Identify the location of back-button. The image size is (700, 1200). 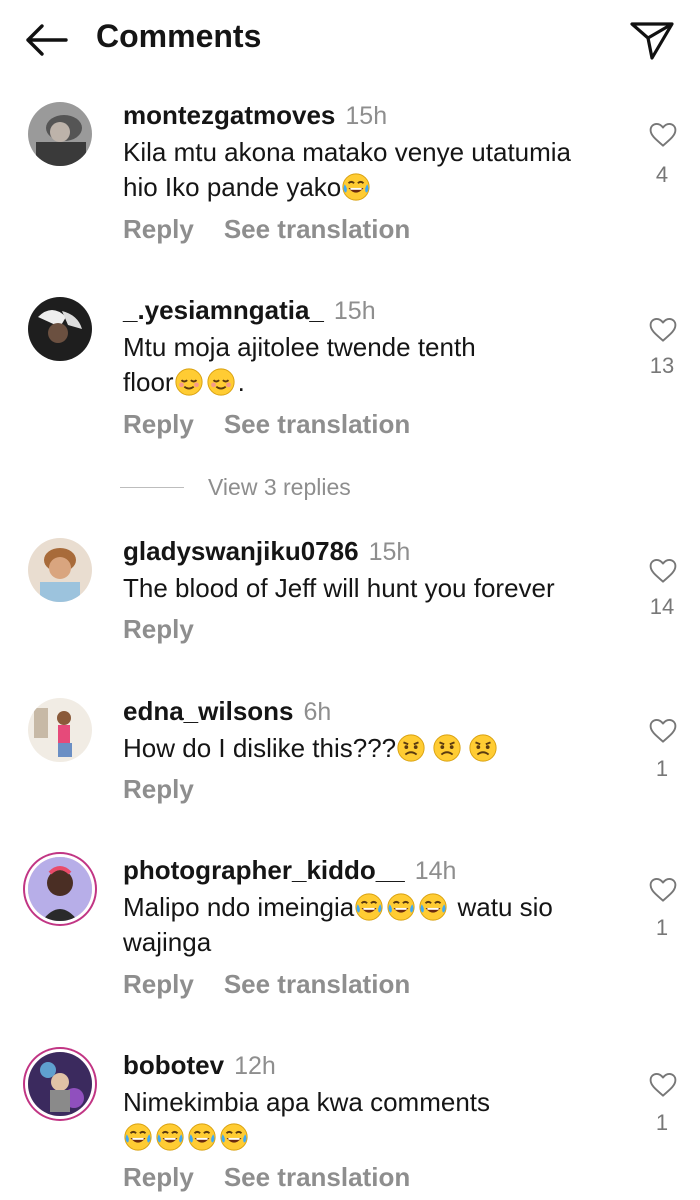
(46, 40).